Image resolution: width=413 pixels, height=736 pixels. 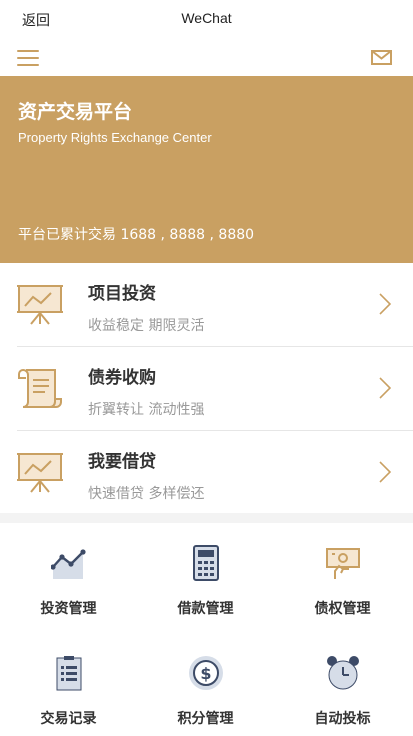 I want to click on product-item-borrowing: 我要借贷 快速借贷 多样偿还, so click(x=215, y=473).